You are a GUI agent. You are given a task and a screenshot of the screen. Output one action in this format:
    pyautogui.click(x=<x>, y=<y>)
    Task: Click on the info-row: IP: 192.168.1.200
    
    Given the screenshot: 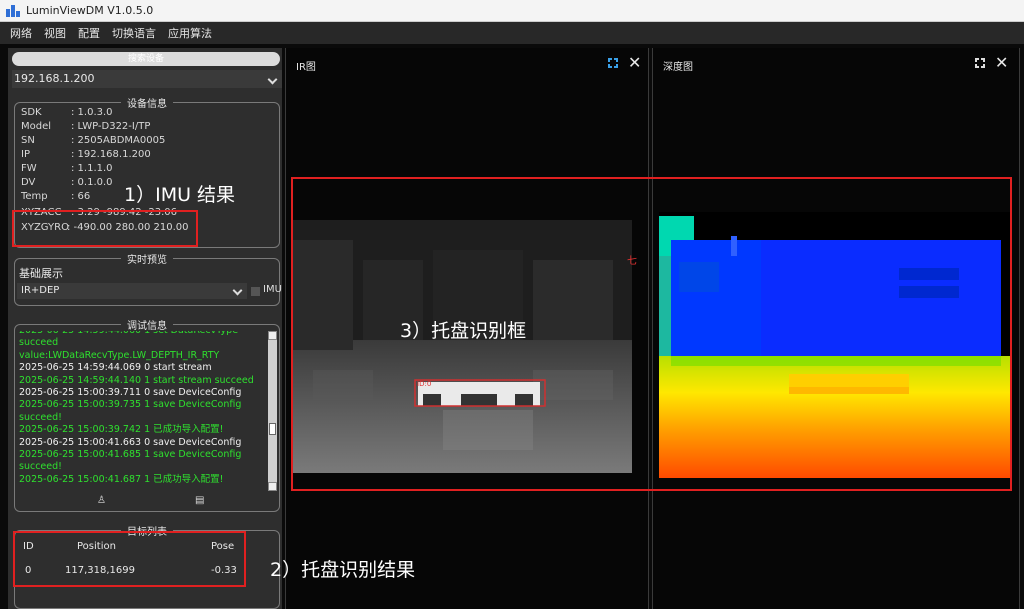 What is the action you would take?
    pyautogui.click(x=86, y=154)
    